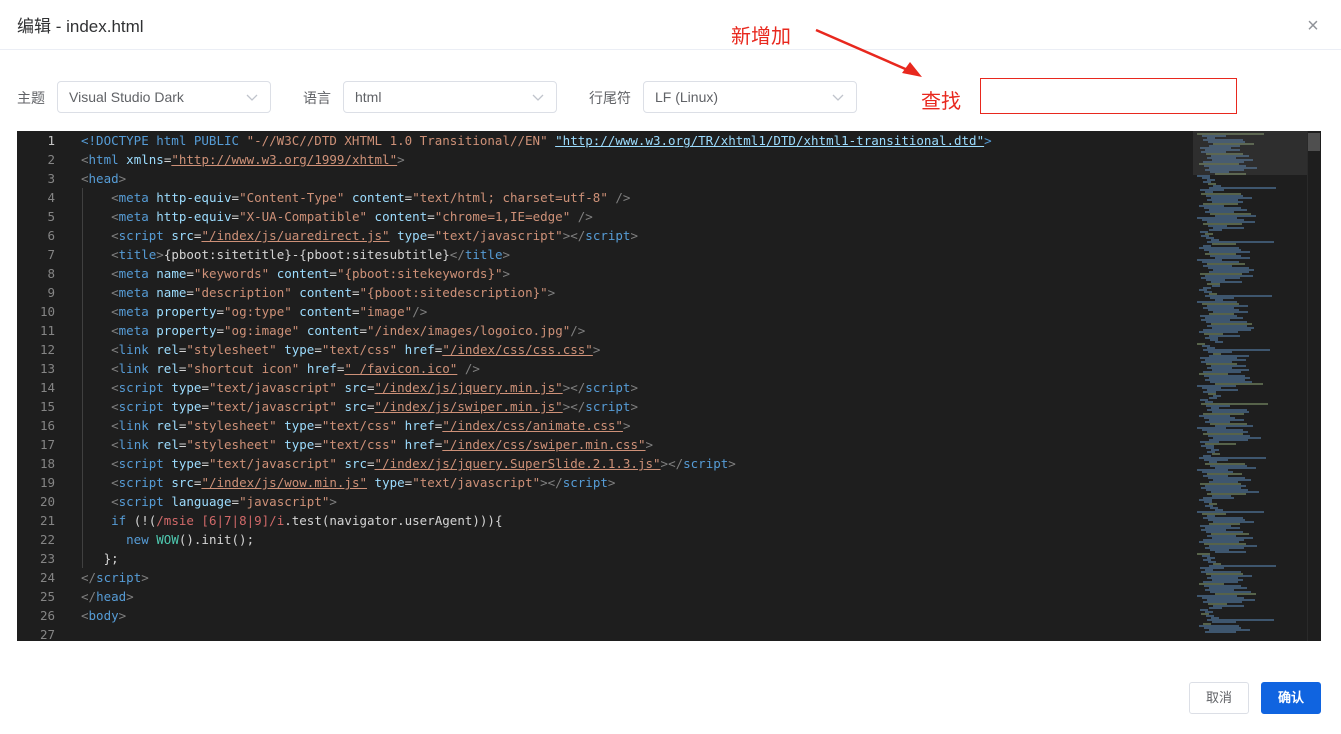 This screenshot has width=1341, height=734. What do you see at coordinates (356, 406) in the screenshot?
I see `code-token: src` at bounding box center [356, 406].